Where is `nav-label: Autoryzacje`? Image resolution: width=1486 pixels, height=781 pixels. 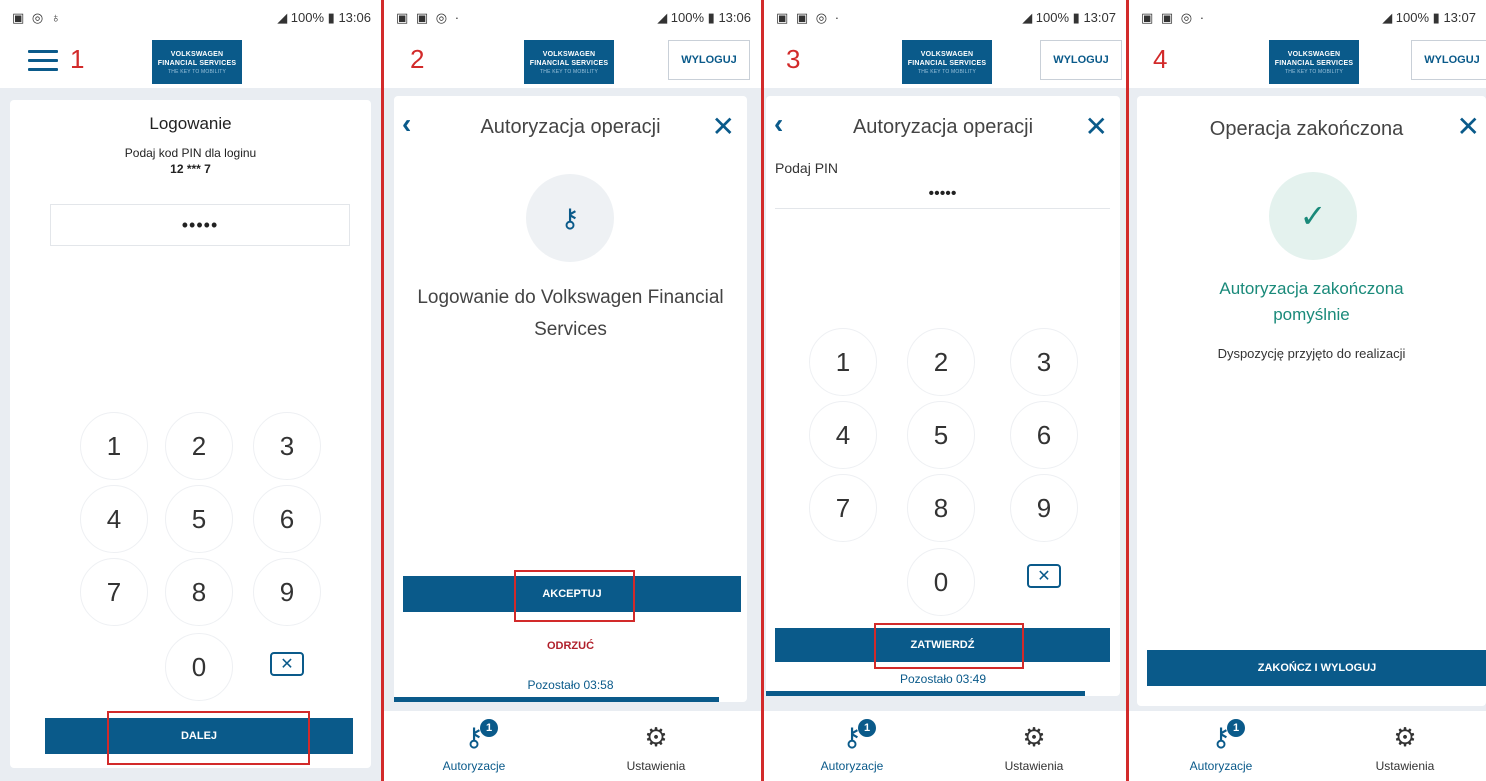
nav-label: Autoryzacje is located at coordinates (474, 766).